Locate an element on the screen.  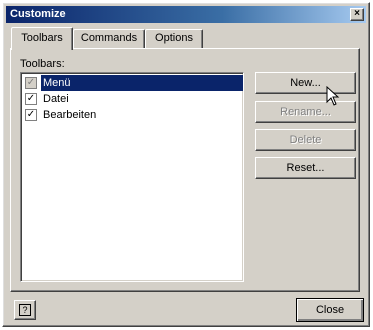
help-icon: ? is located at coordinates (25, 310).